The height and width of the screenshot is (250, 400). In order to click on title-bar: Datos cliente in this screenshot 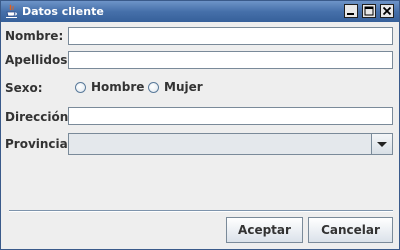, I will do `click(200, 11)`.